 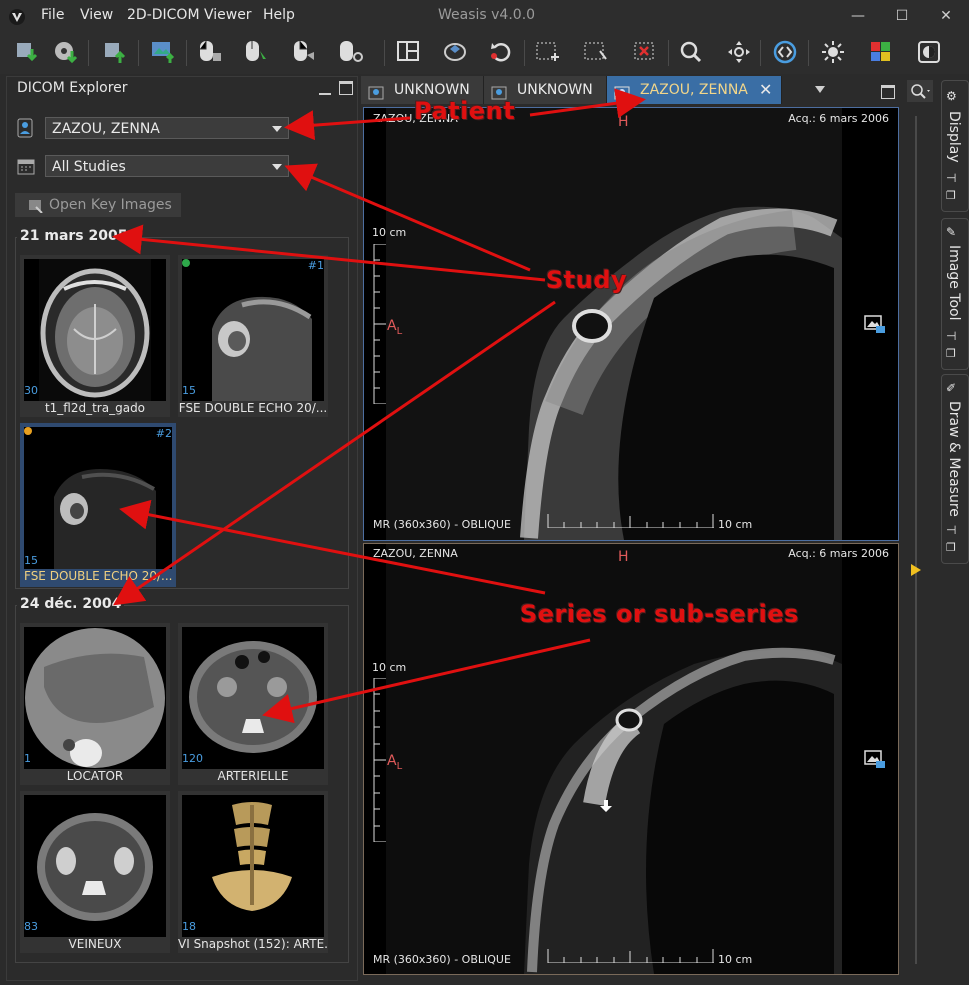 What do you see at coordinates (379, 760) in the screenshot?
I see `vertical-scale-ruler` at bounding box center [379, 760].